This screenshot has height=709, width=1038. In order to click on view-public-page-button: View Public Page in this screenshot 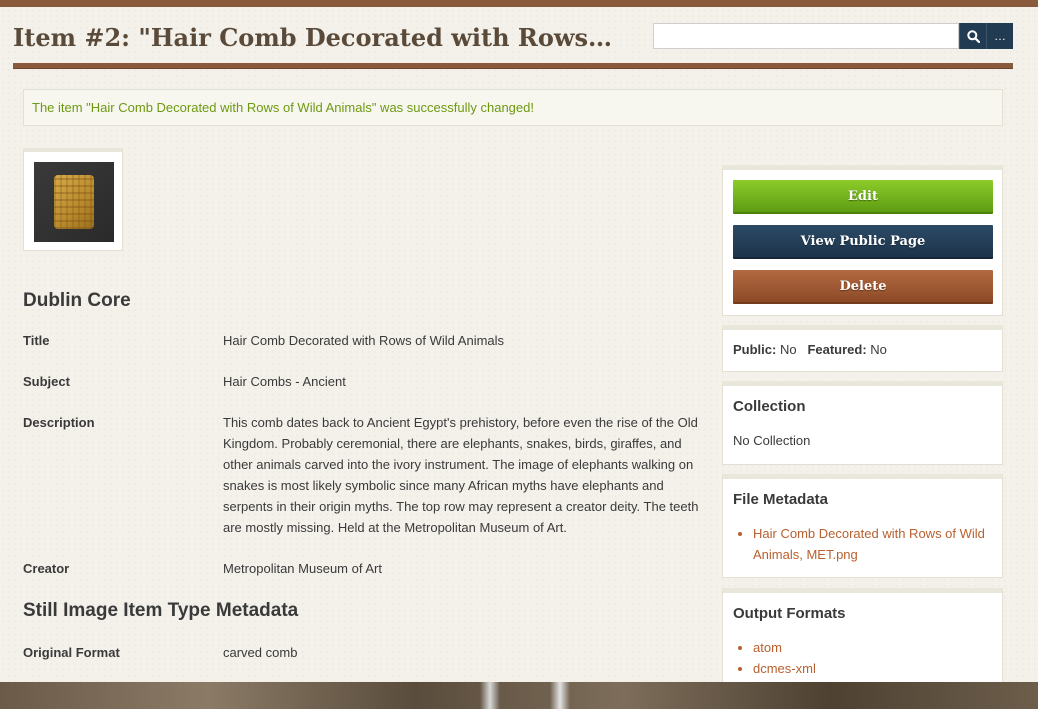, I will do `click(863, 242)`.